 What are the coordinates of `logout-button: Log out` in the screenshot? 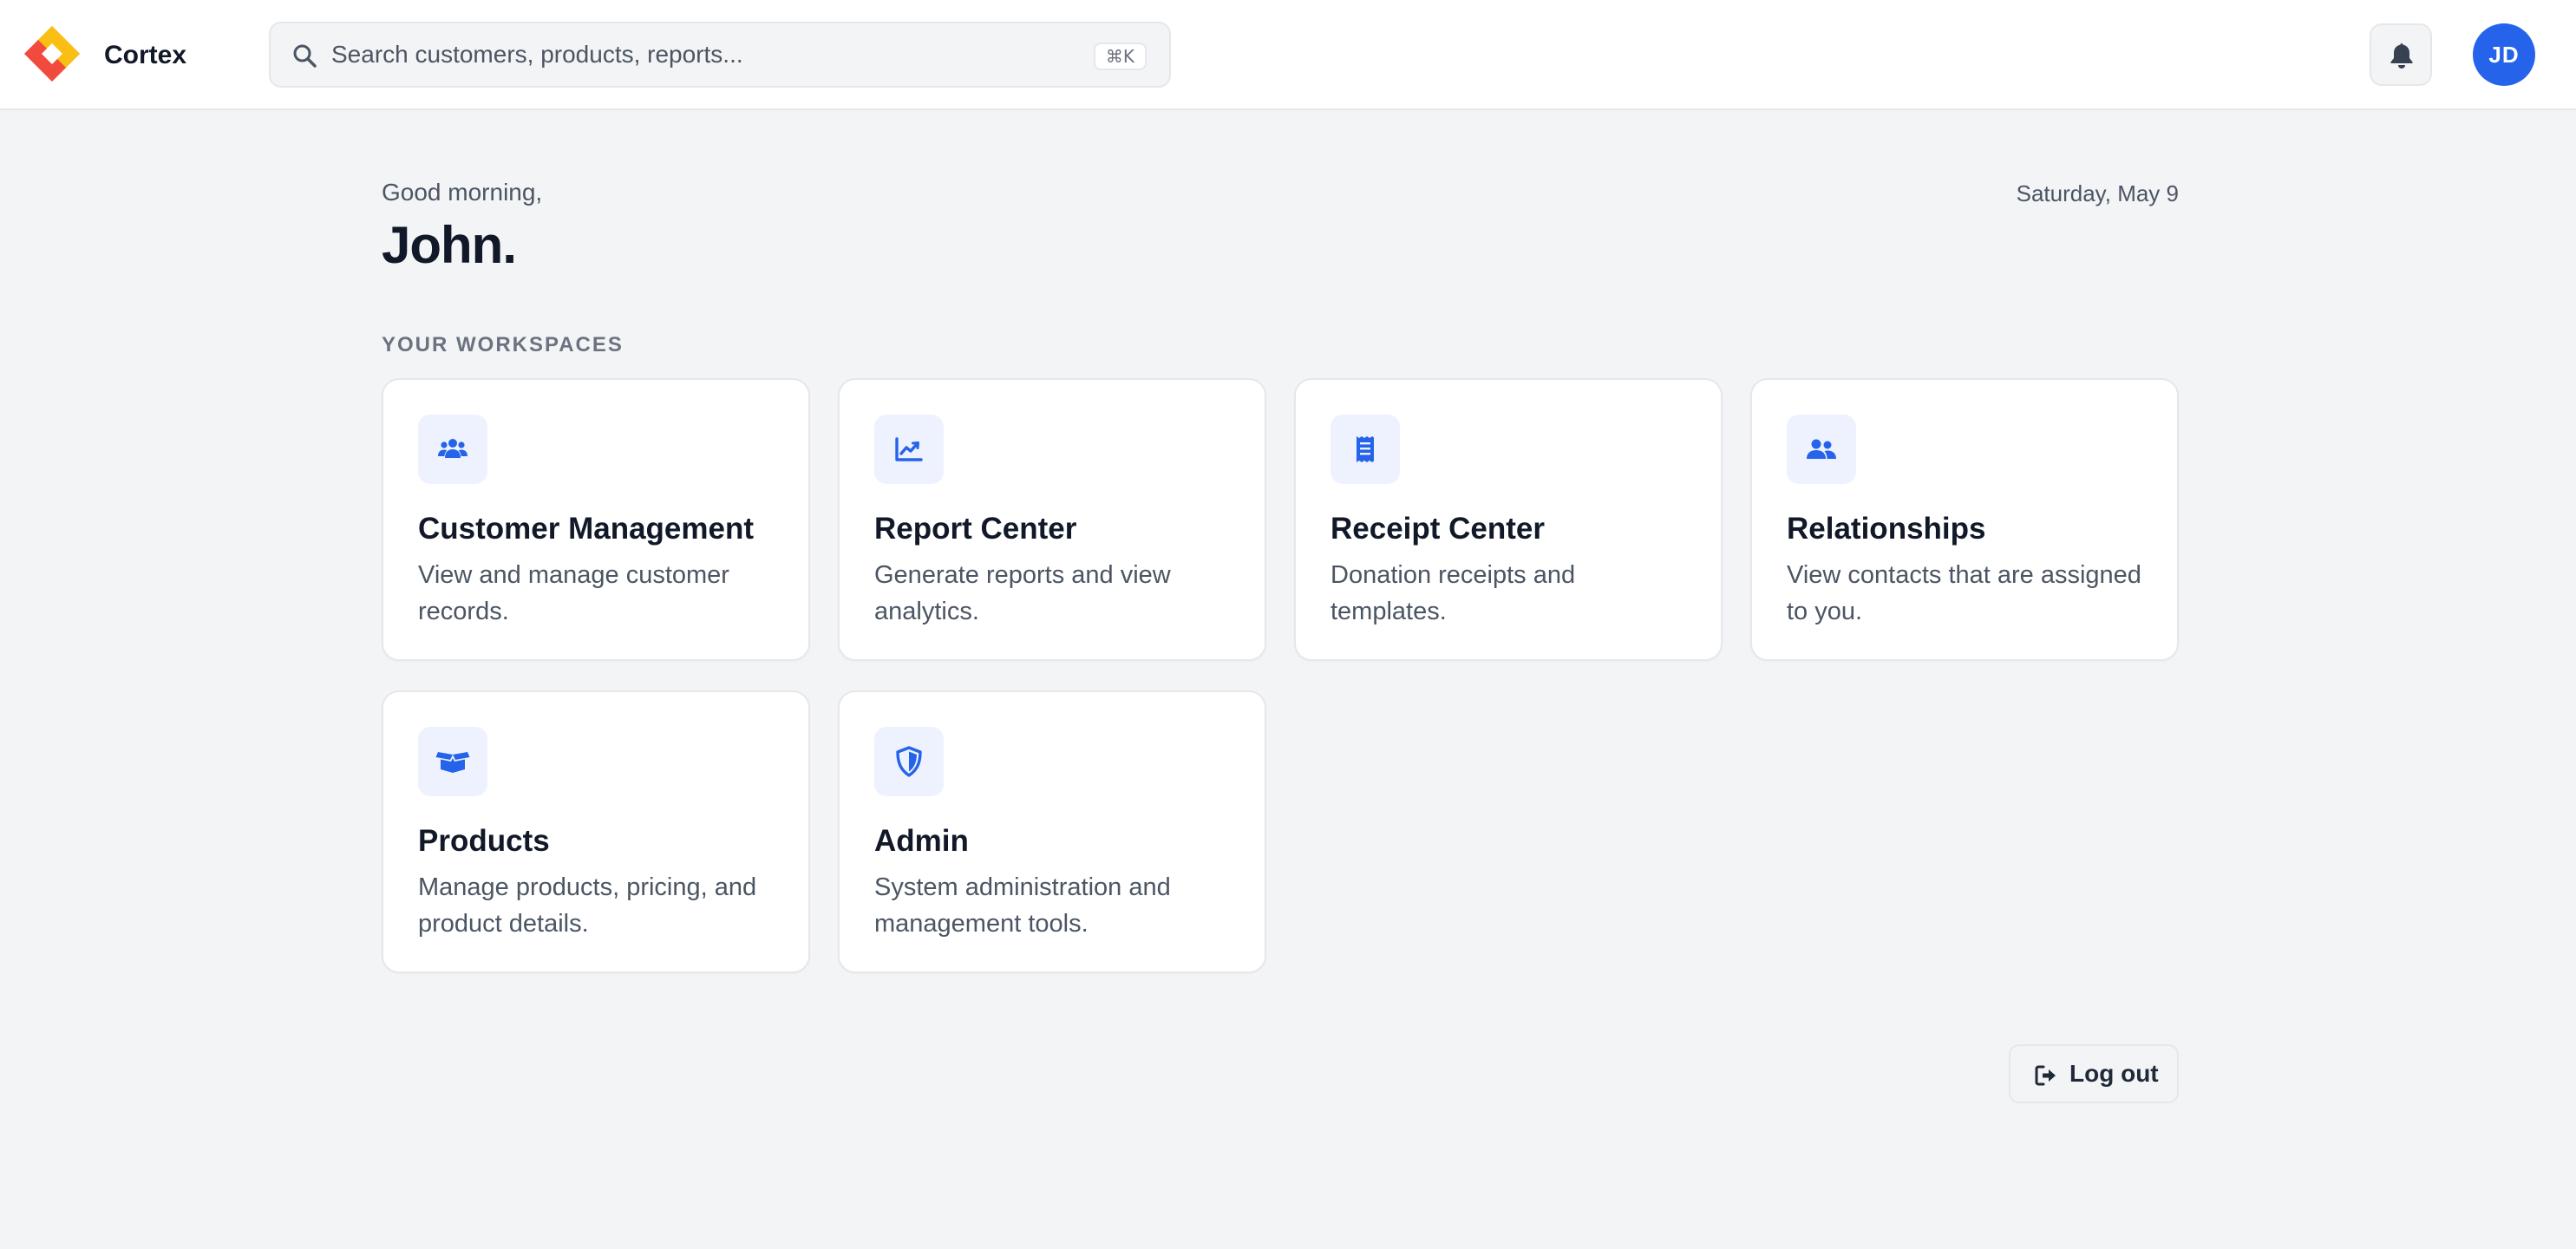 It's located at (2094, 1073).